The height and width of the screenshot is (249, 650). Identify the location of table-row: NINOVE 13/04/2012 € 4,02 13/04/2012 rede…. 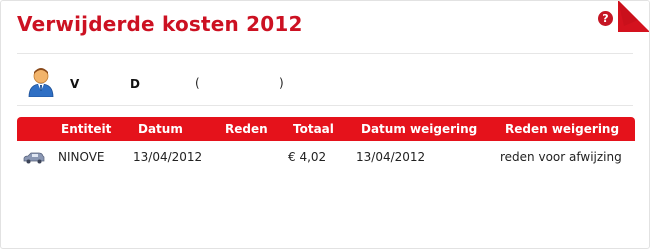
(326, 155).